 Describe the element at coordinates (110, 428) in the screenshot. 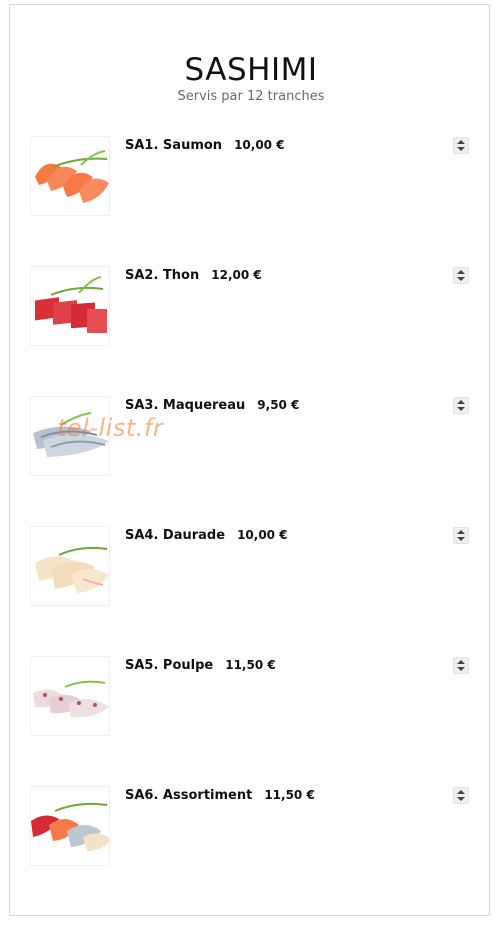

I see `watermark: tel-list.fr` at that location.